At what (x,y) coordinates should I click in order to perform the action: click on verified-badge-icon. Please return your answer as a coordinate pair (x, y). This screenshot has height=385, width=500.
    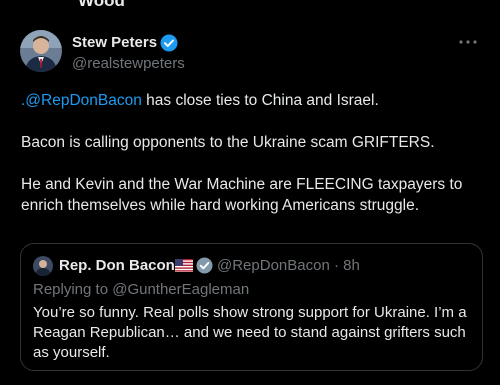
    Looking at the image, I should click on (169, 43).